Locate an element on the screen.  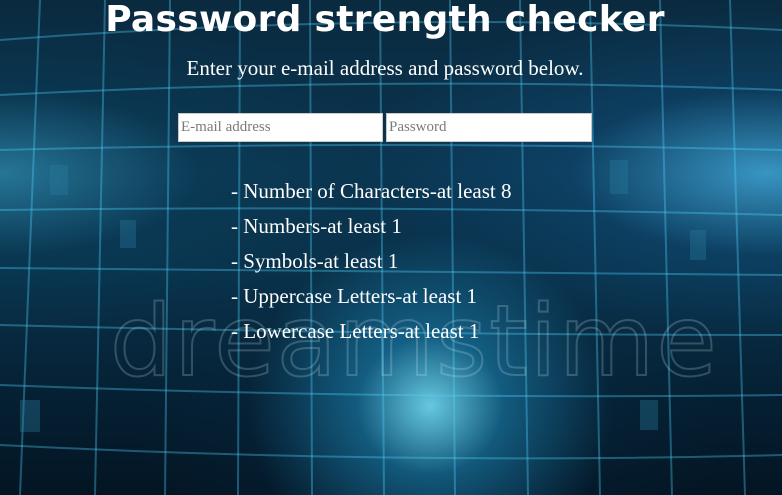
requirement-item: - Lowercase Letters-at least 1 is located at coordinates (355, 331).